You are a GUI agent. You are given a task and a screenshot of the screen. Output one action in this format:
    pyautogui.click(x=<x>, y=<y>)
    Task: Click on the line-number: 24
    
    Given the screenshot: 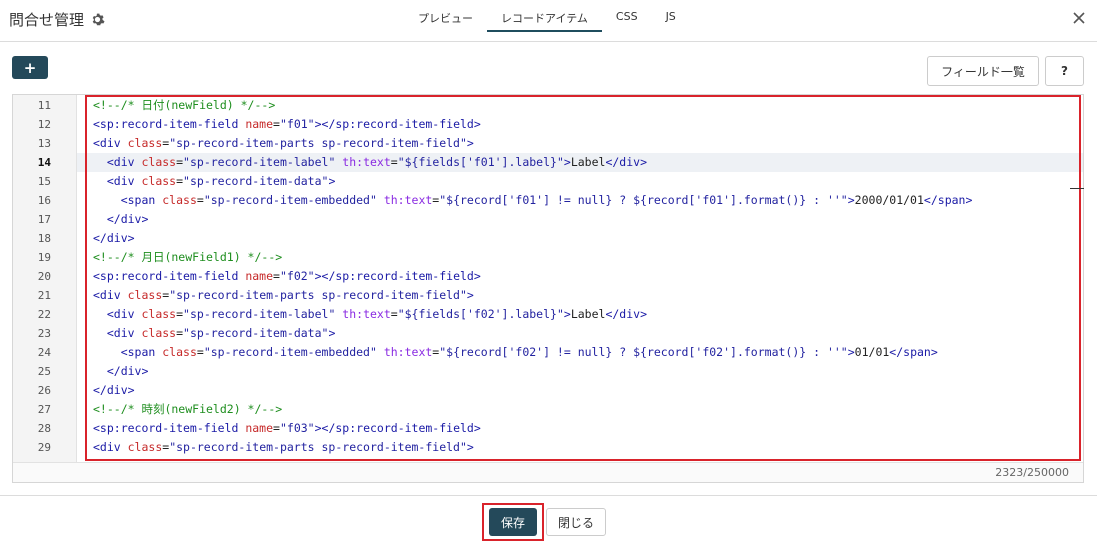 What is the action you would take?
    pyautogui.click(x=44, y=352)
    